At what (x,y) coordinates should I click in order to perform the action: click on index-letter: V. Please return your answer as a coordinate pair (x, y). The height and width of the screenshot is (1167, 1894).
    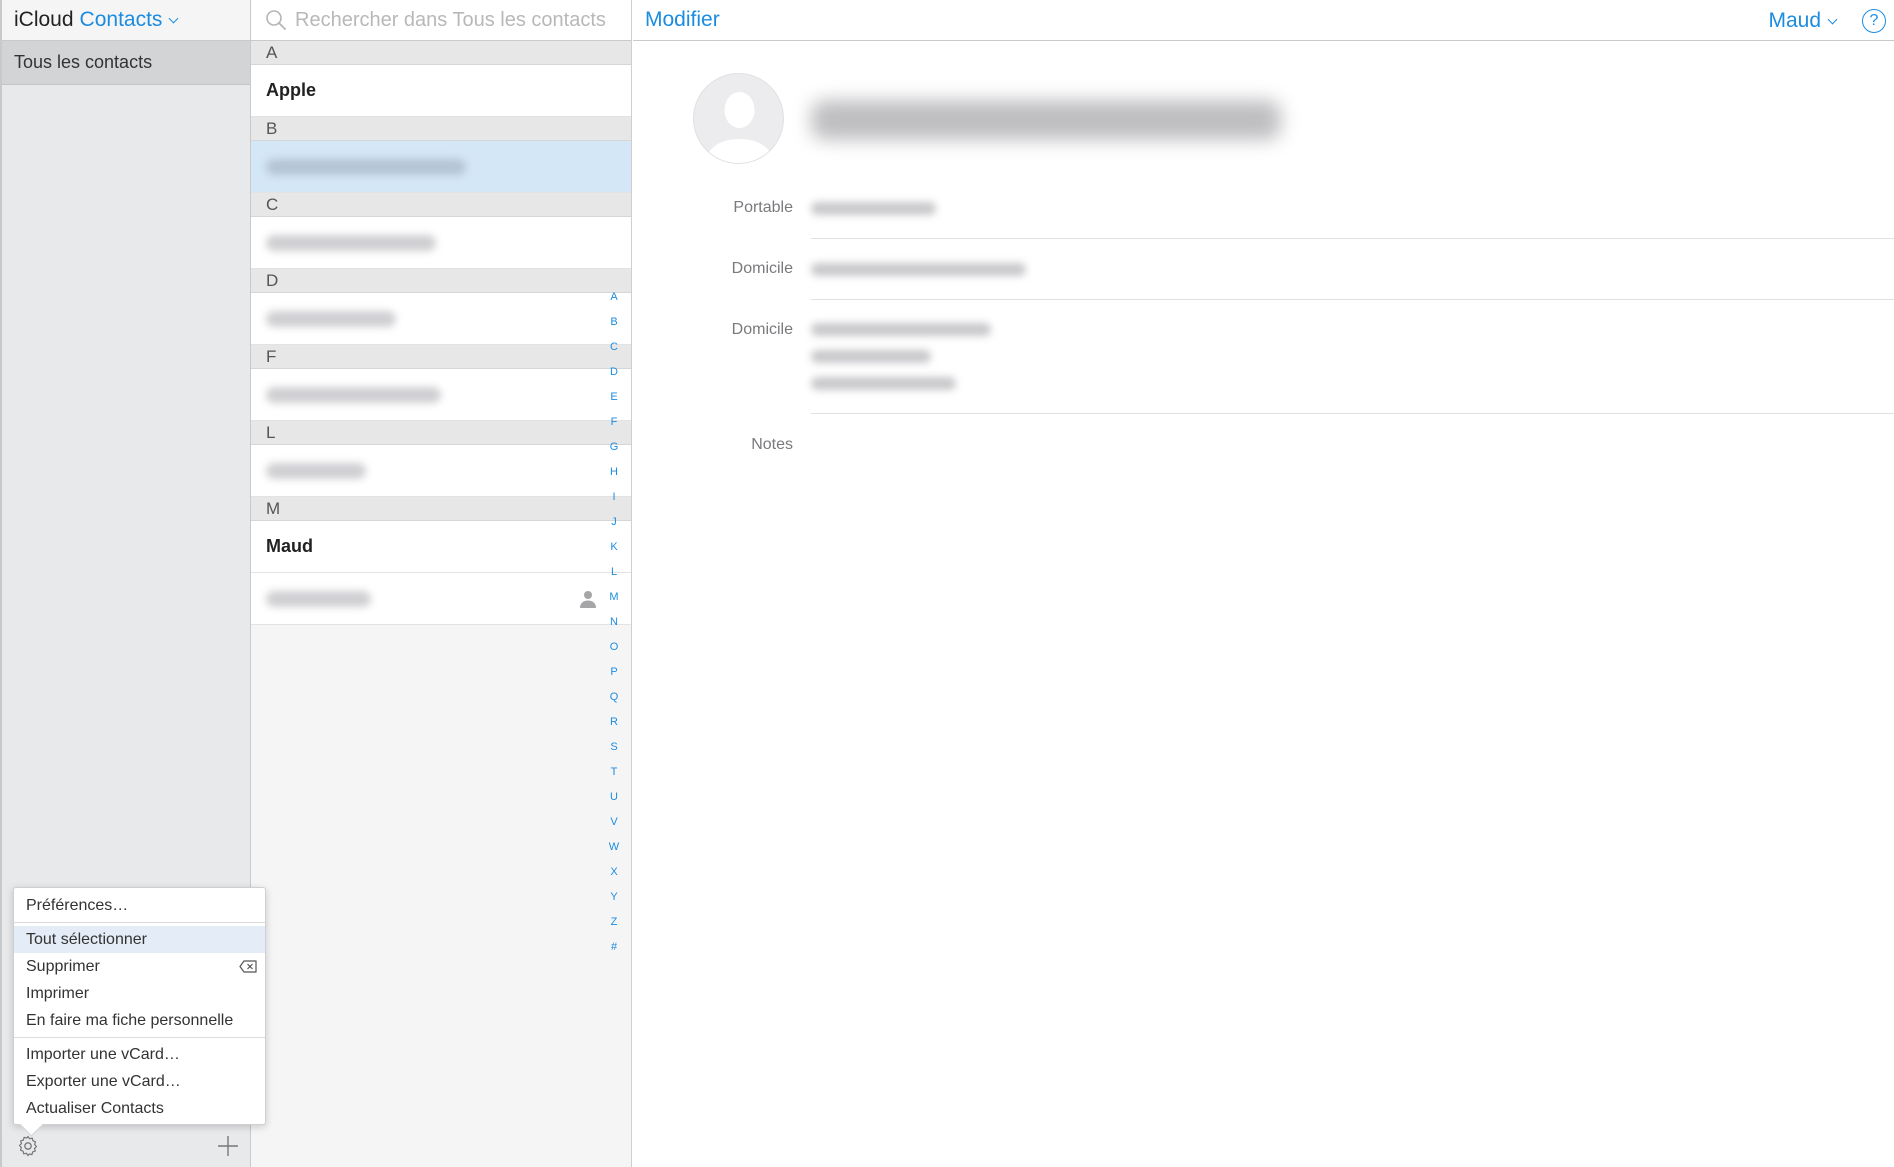
    Looking at the image, I should click on (614, 828).